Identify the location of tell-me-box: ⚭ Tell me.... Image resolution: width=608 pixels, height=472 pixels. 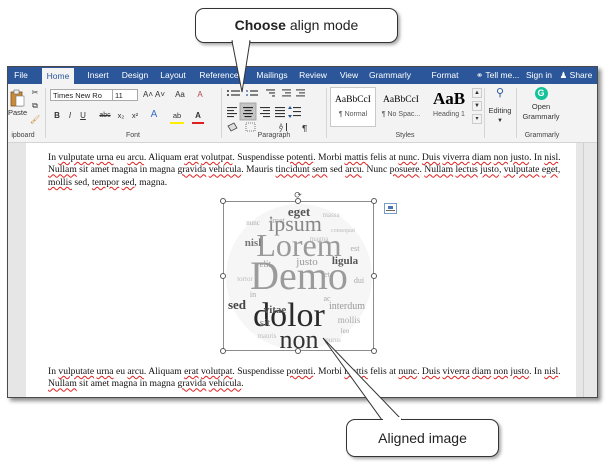
(501, 75).